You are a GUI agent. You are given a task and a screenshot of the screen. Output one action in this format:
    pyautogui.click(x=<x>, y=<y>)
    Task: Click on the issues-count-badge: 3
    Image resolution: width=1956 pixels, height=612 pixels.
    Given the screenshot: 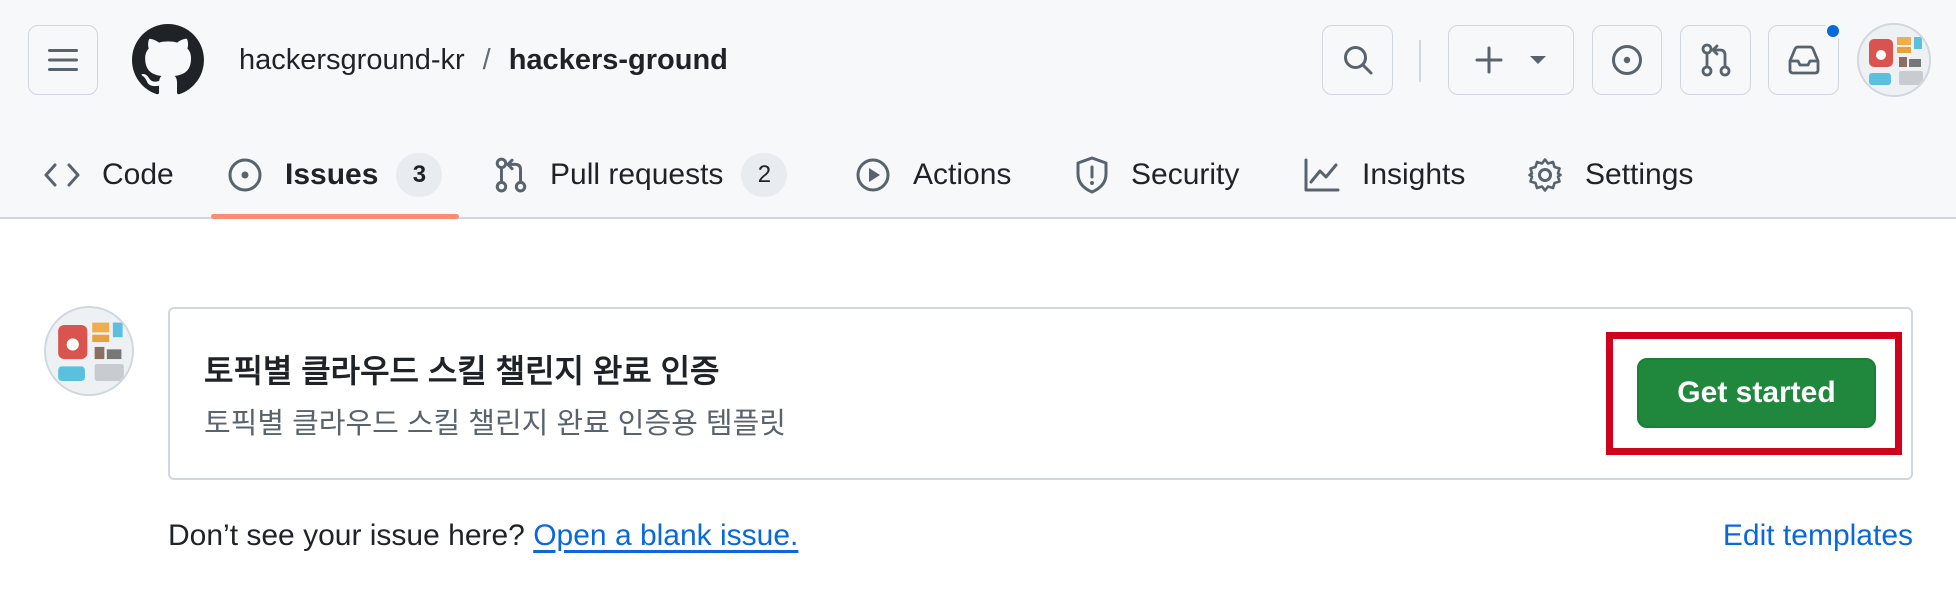 What is the action you would take?
    pyautogui.click(x=419, y=174)
    